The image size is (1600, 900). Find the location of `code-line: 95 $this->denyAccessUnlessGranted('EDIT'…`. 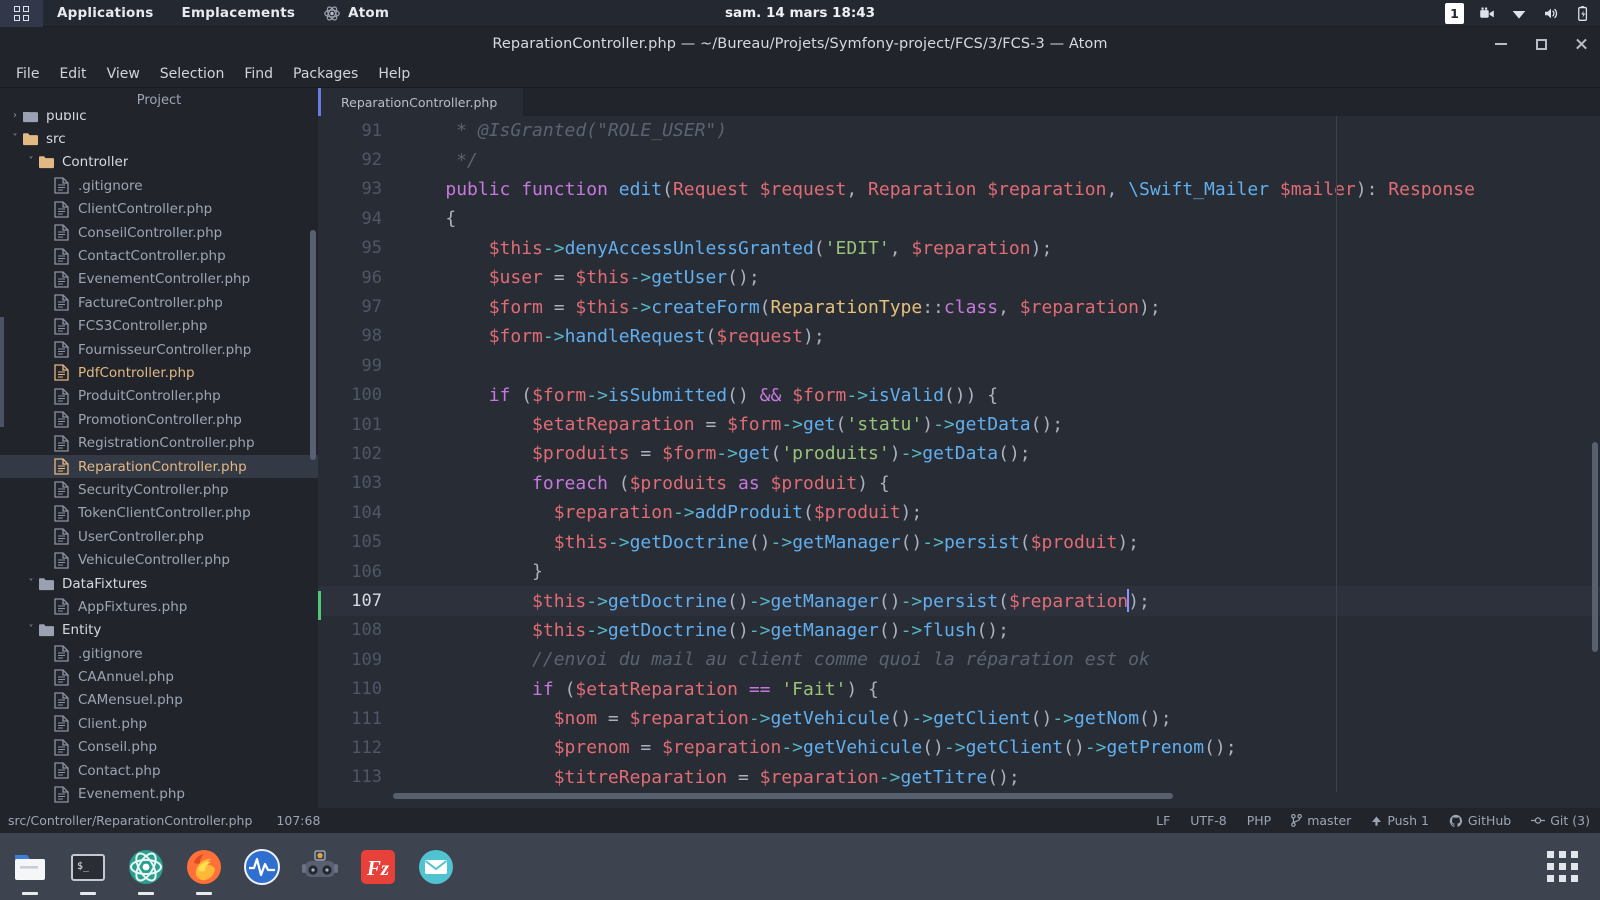

code-line: 95 $this->denyAccessUnlessGranted('EDIT'… is located at coordinates (959, 248).